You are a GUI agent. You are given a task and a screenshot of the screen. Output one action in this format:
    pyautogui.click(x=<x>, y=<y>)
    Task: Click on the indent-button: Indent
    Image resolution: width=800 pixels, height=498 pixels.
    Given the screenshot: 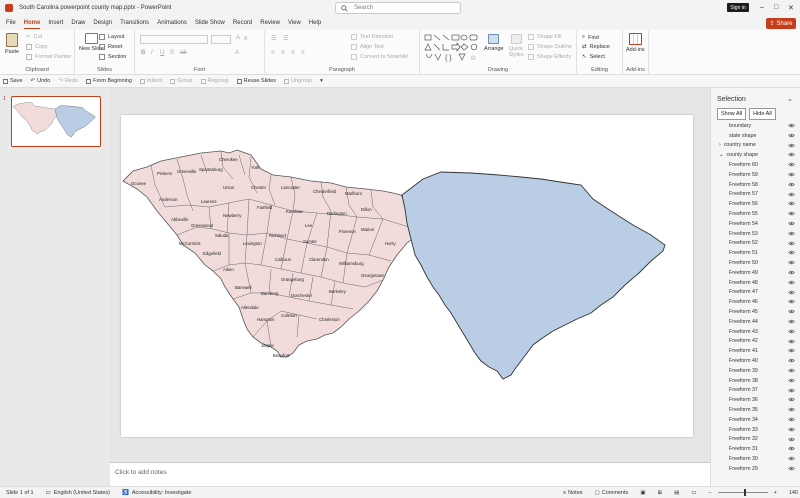 What is the action you would take?
    pyautogui.click(x=150, y=81)
    